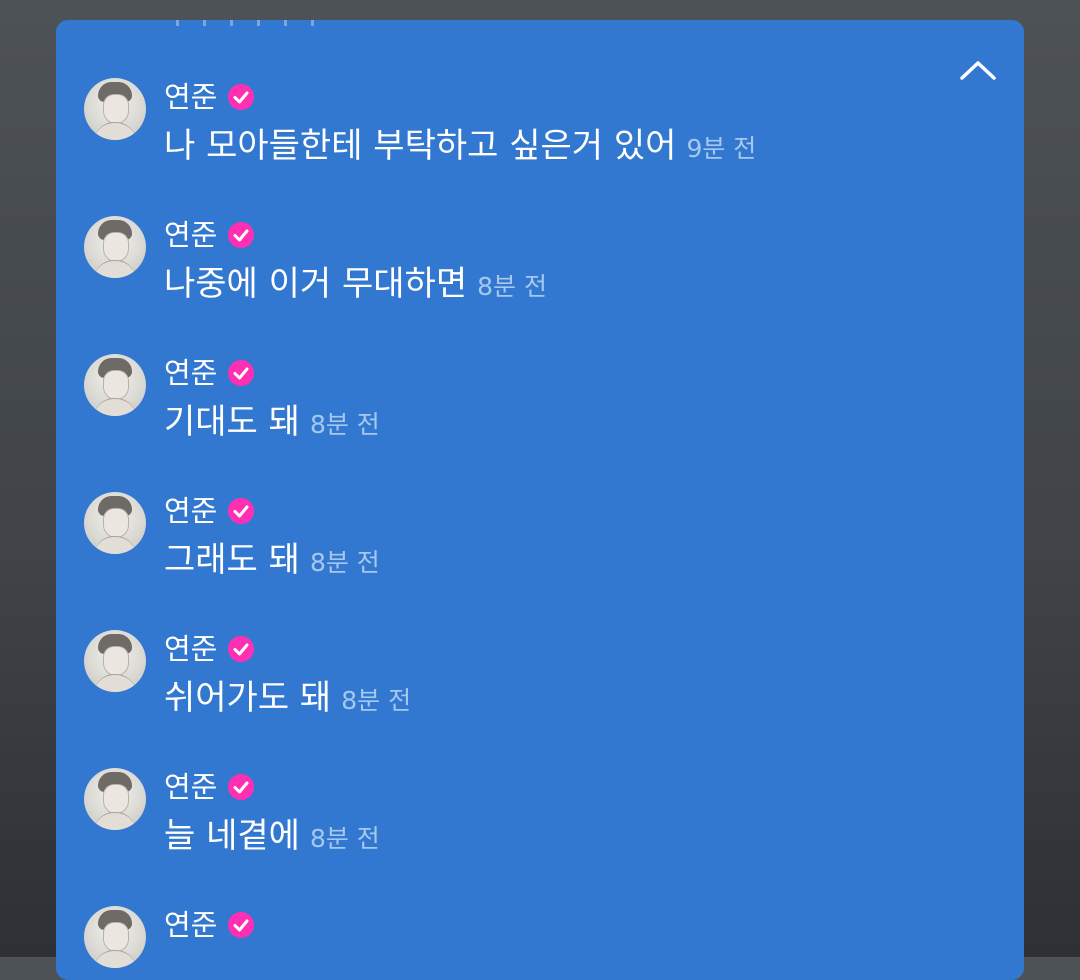 Image resolution: width=1080 pixels, height=980 pixels. What do you see at coordinates (534, 943) in the screenshot?
I see `chat-message: 연준` at bounding box center [534, 943].